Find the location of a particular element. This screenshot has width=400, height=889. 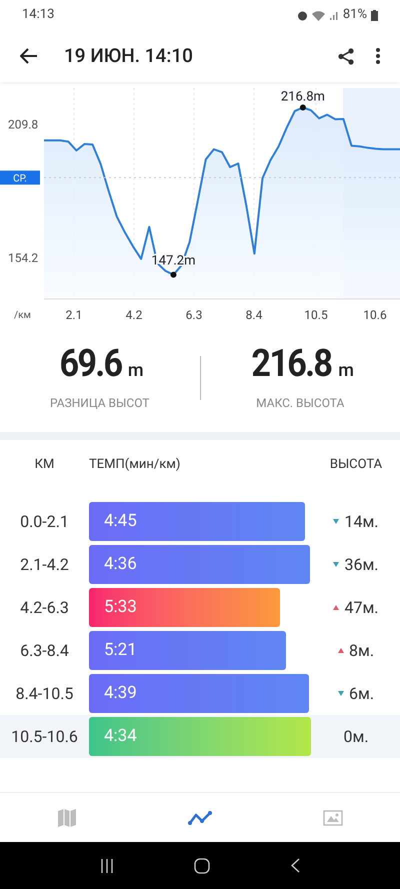

pace-value: 4:36 is located at coordinates (120, 564).